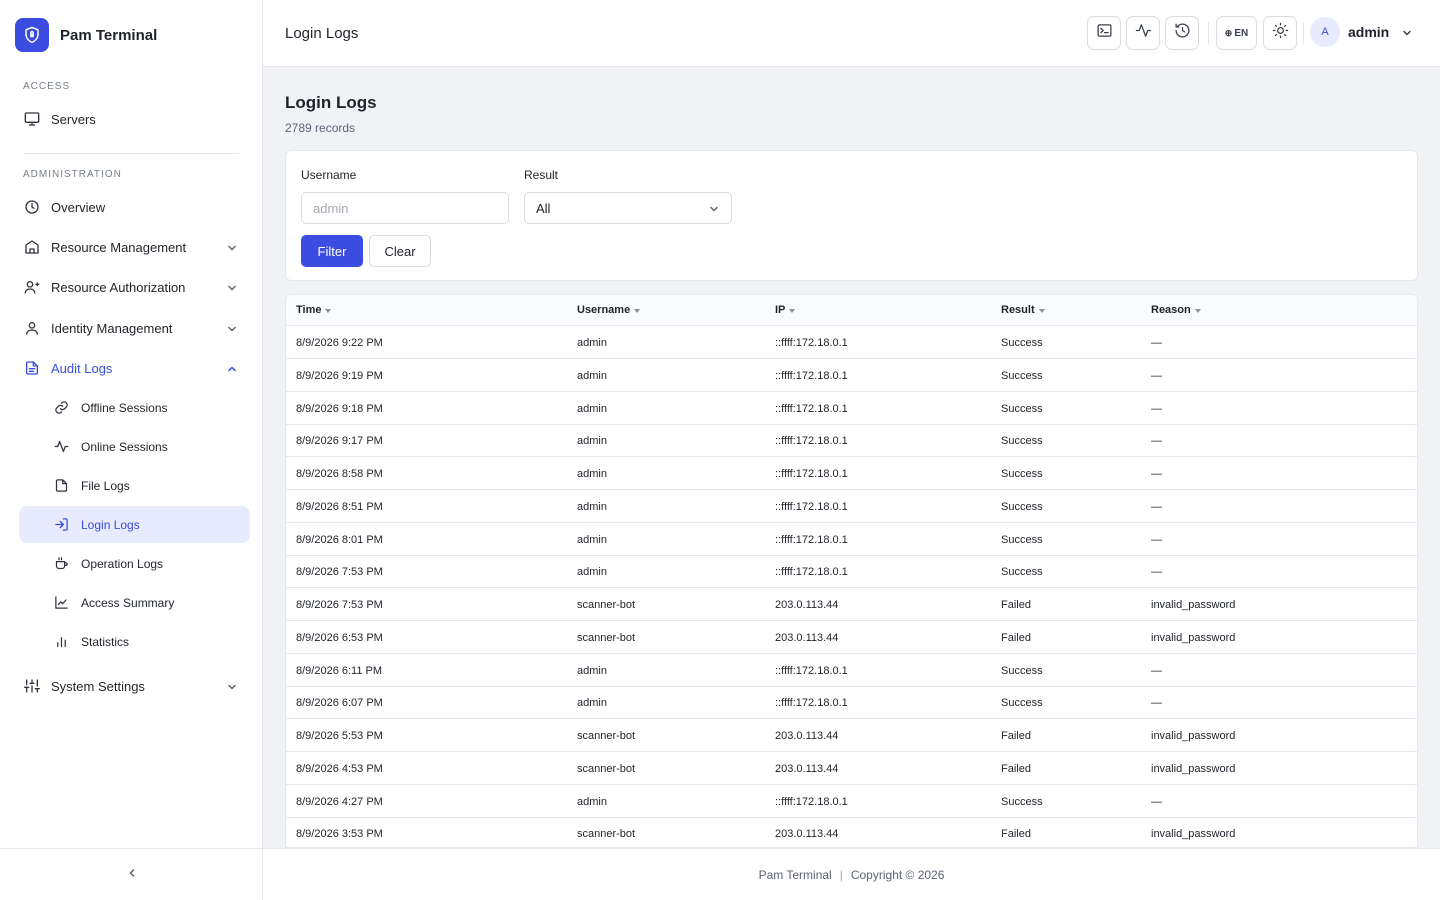 This screenshot has height=900, width=1440. What do you see at coordinates (1241, 33) in the screenshot?
I see `language-label: EN` at bounding box center [1241, 33].